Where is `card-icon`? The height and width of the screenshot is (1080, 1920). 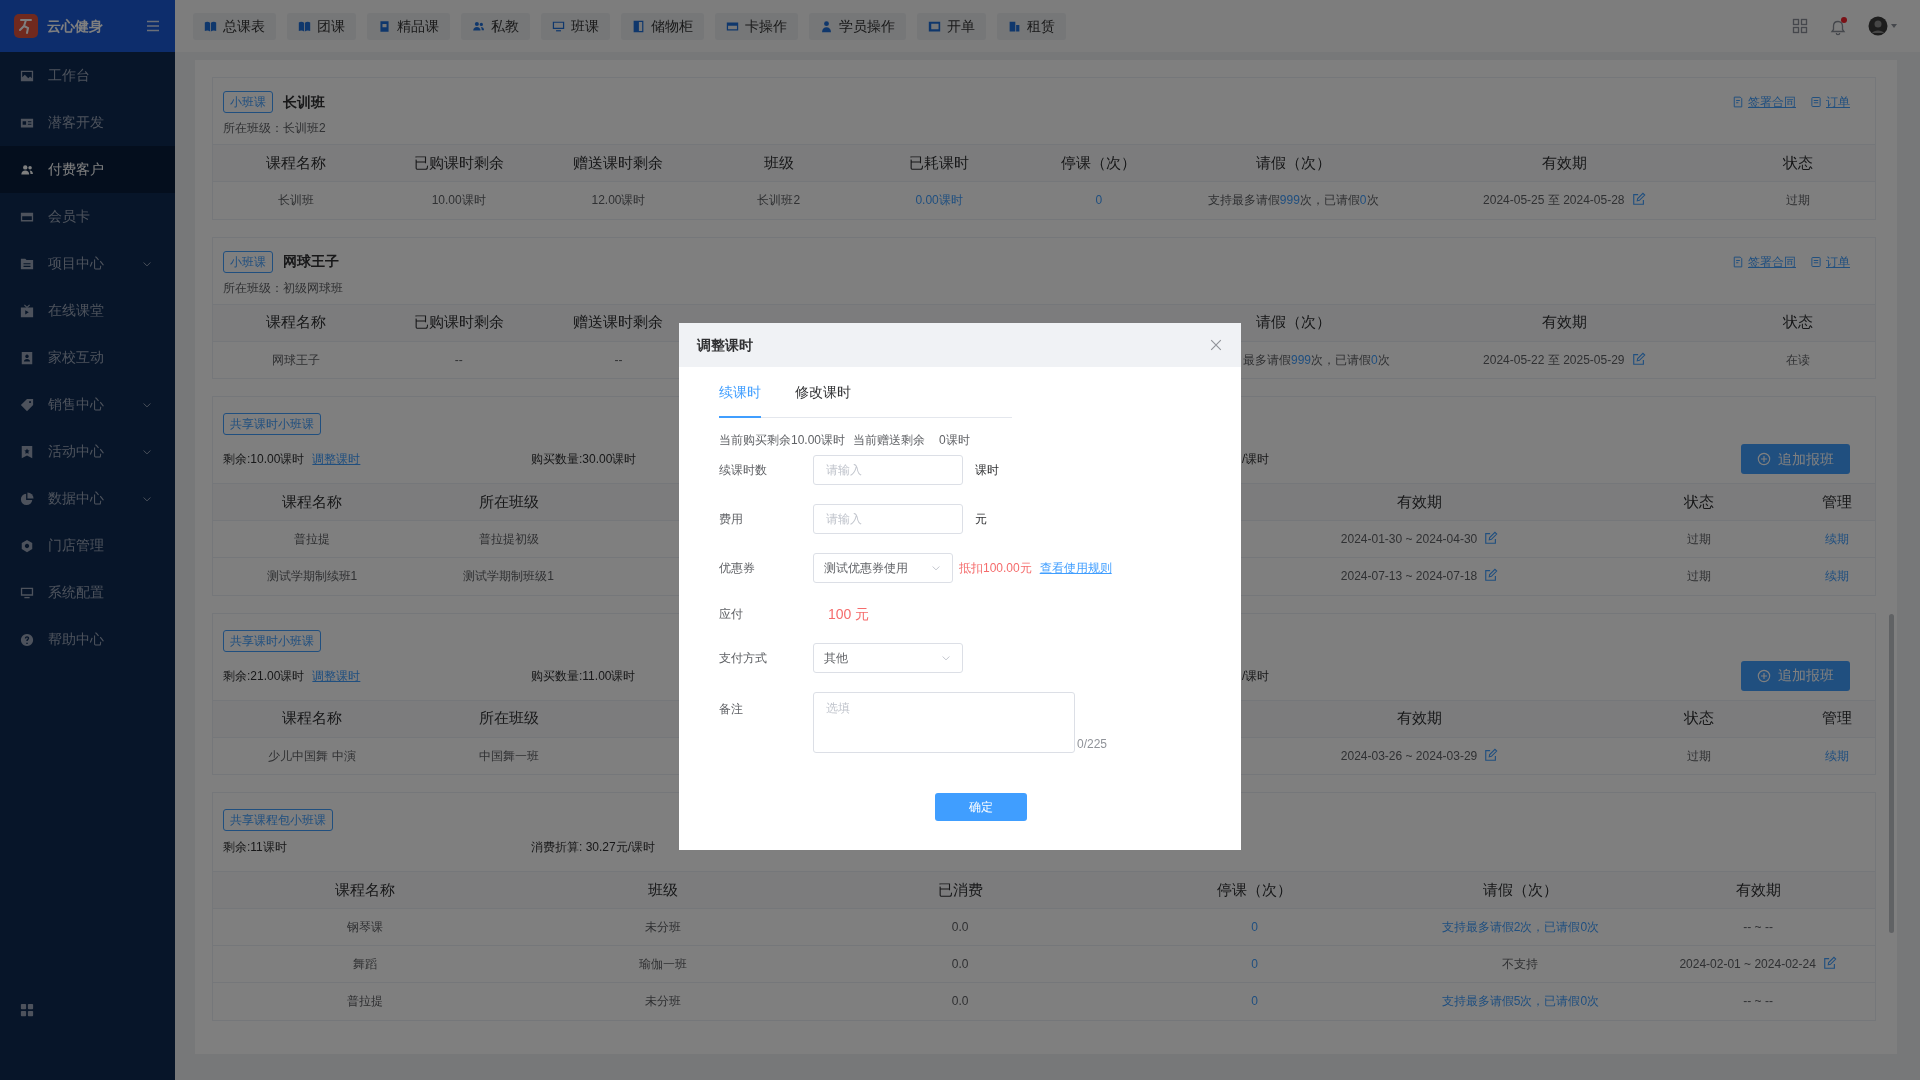 card-icon is located at coordinates (732, 26).